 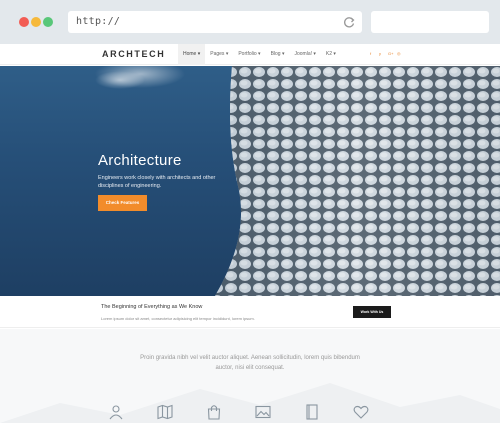 What do you see at coordinates (263, 412) in the screenshot?
I see `image-icon` at bounding box center [263, 412].